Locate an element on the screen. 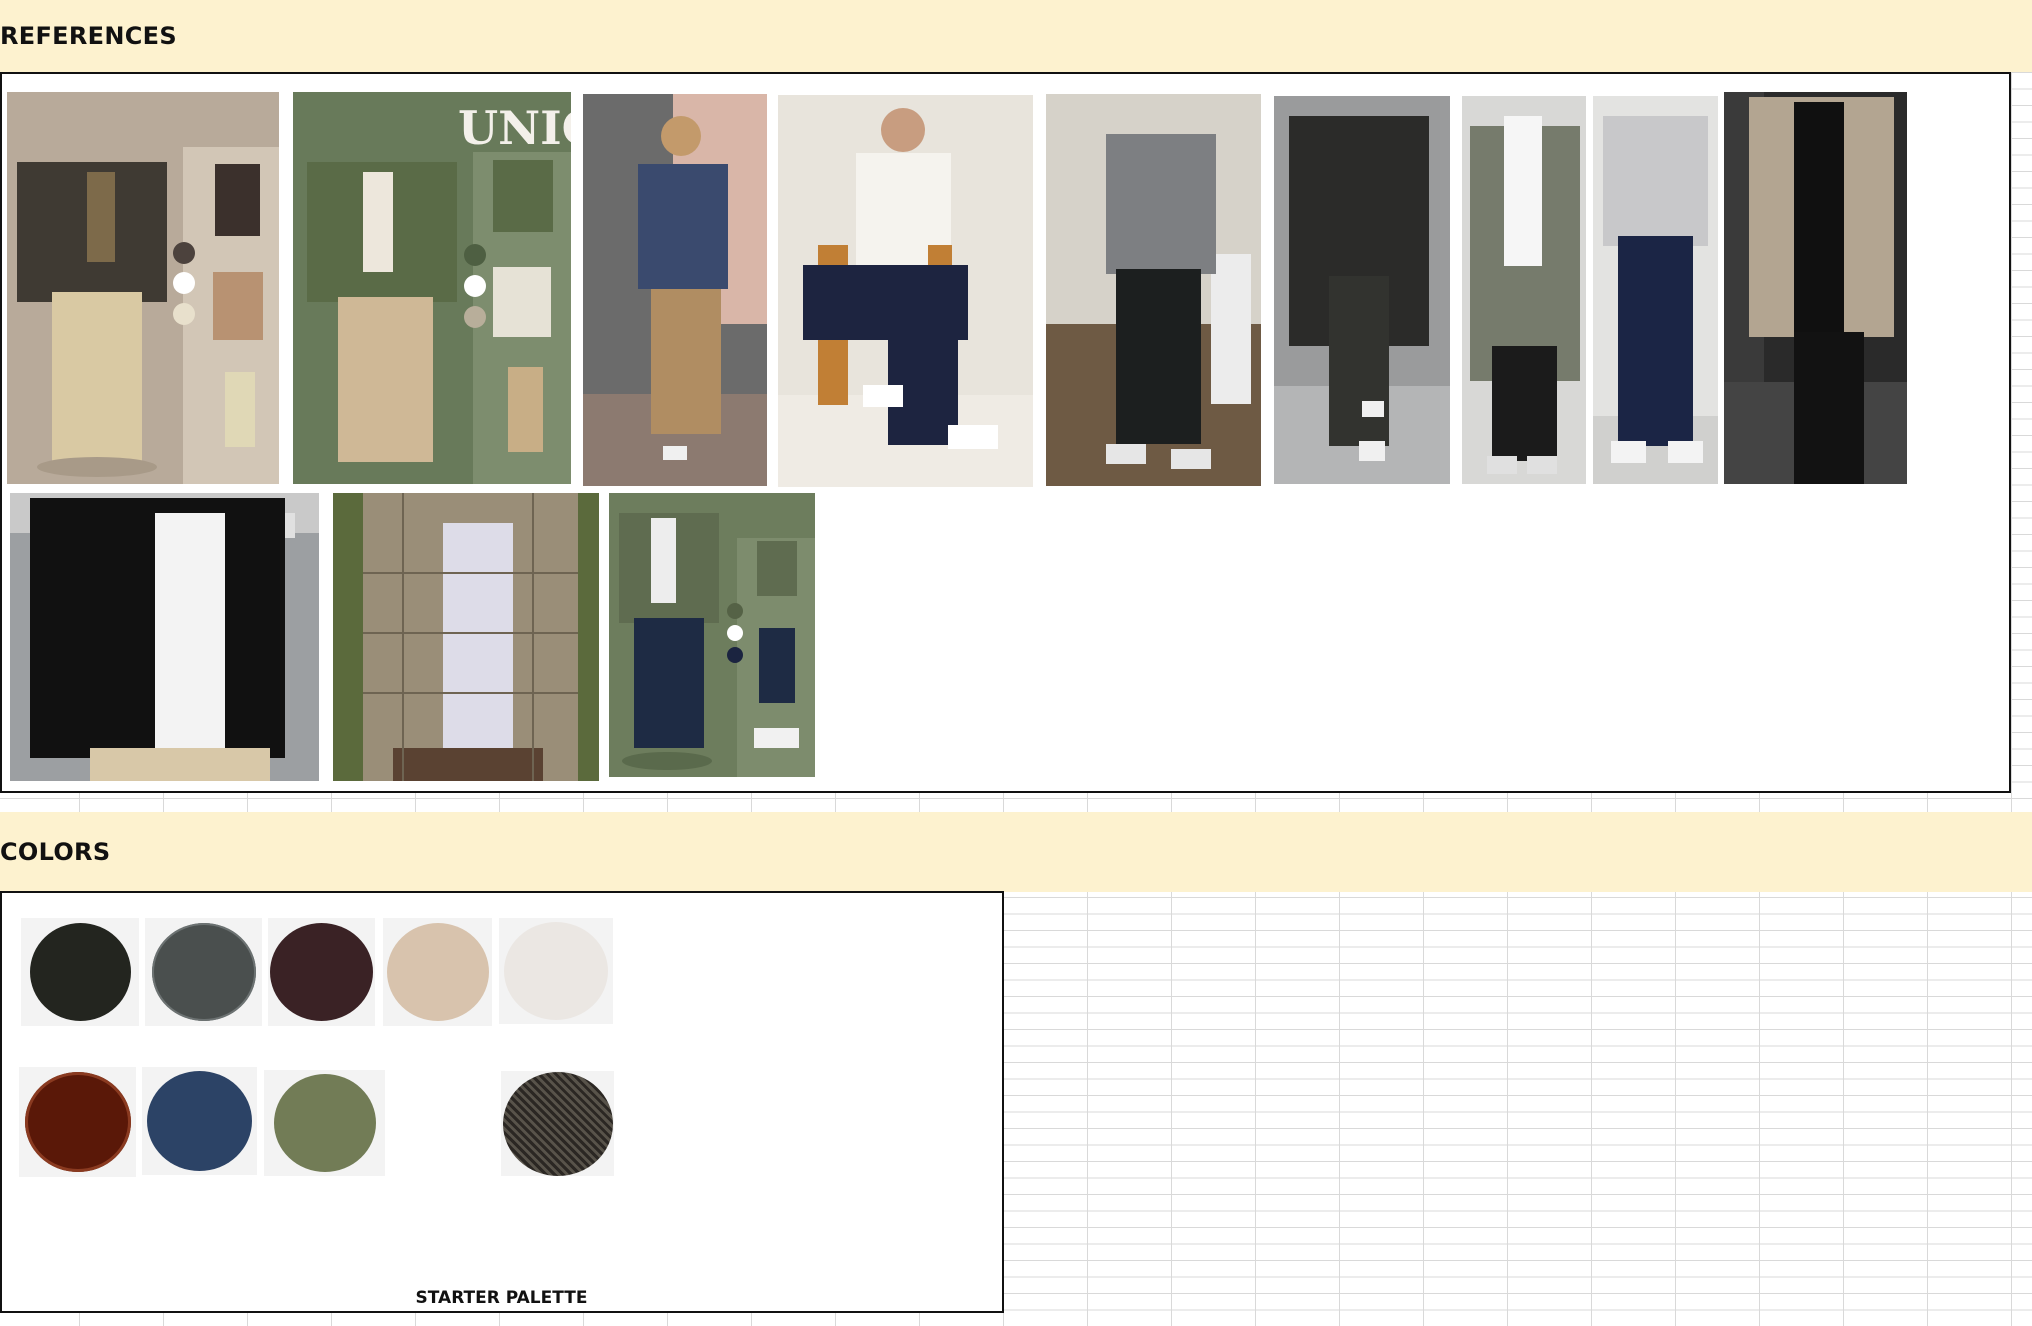  color-swatch-rust is located at coordinates (77, 1122).